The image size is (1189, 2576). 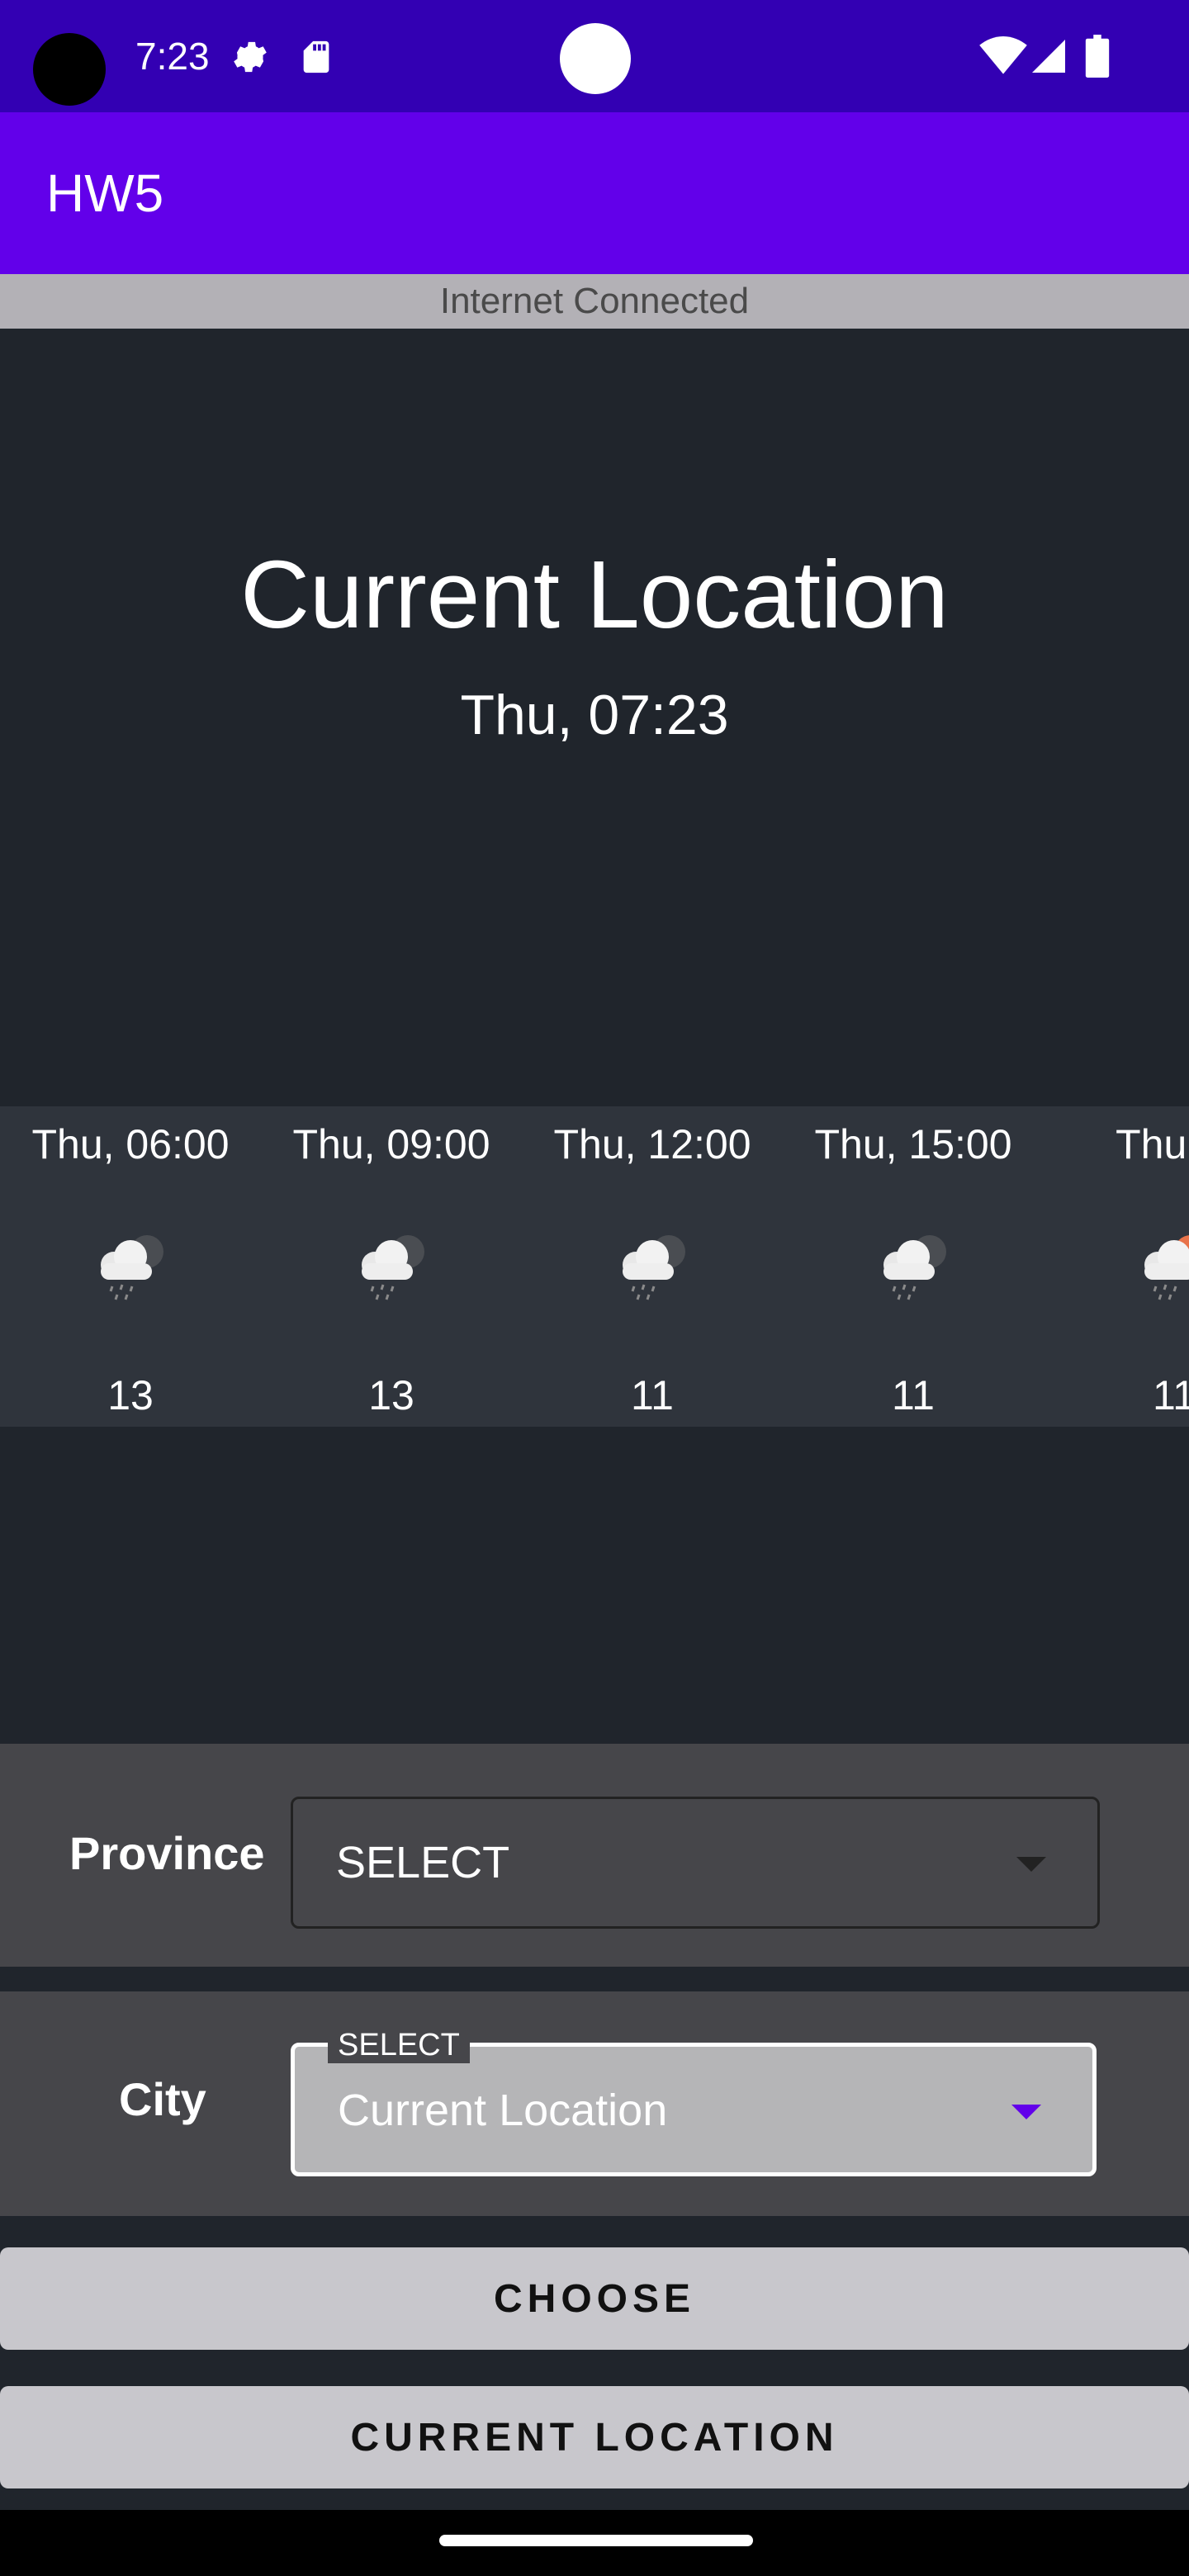 What do you see at coordinates (391, 1144) in the screenshot?
I see `forecast-time: Thu, 09:00` at bounding box center [391, 1144].